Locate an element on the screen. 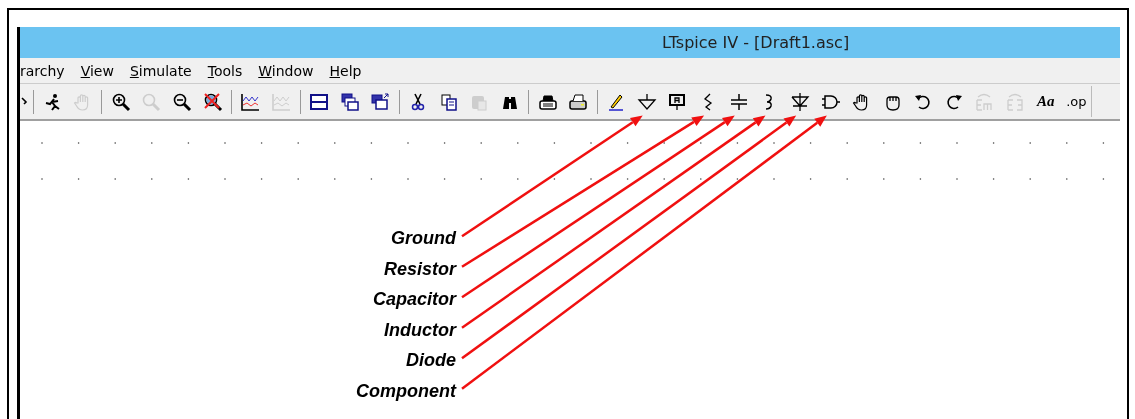  menu-item: Window is located at coordinates (290, 70).